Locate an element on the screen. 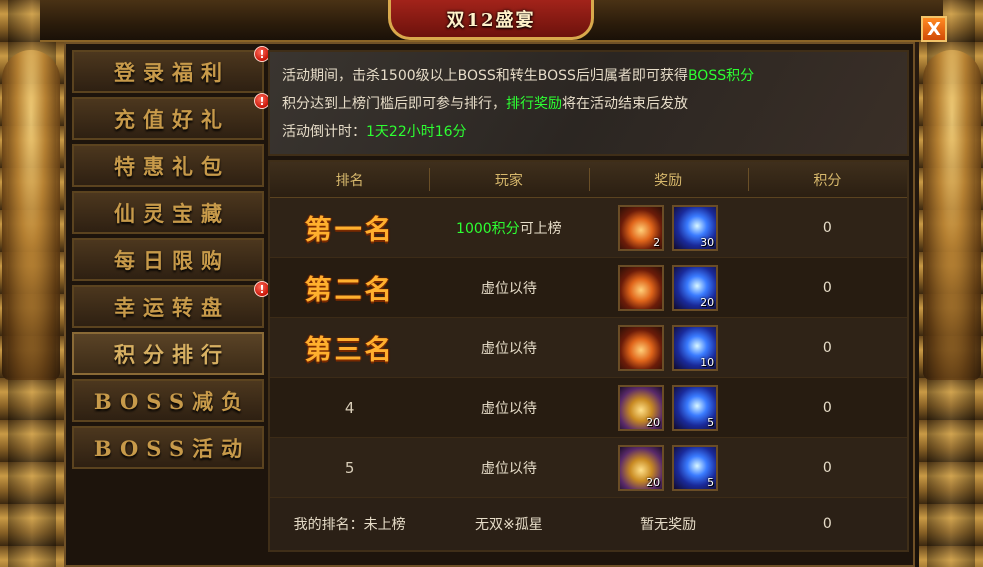 The width and height of the screenshot is (983, 567). reward-cell: 20 is located at coordinates (668, 287).